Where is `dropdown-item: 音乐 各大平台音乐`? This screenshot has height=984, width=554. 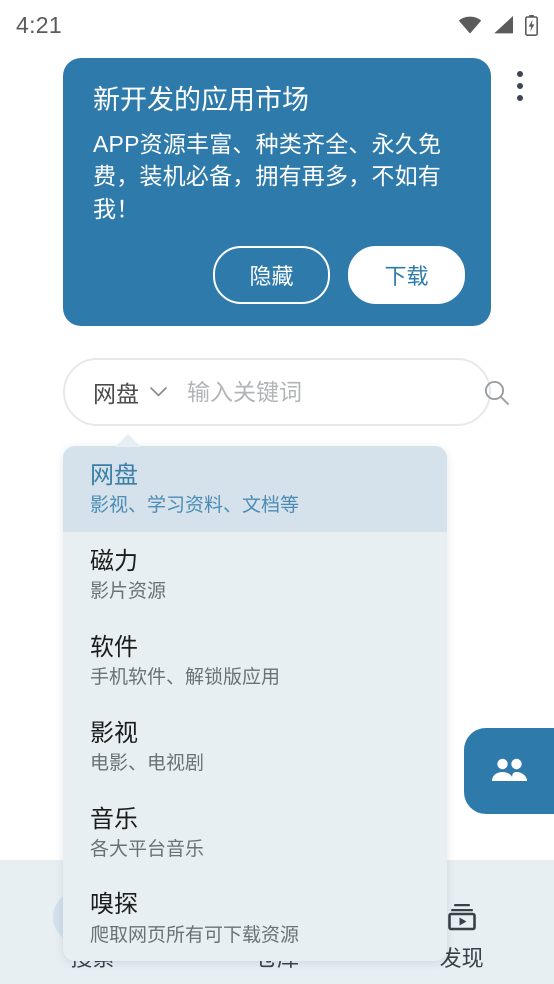 dropdown-item: 音乐 各大平台音乐 is located at coordinates (255, 833).